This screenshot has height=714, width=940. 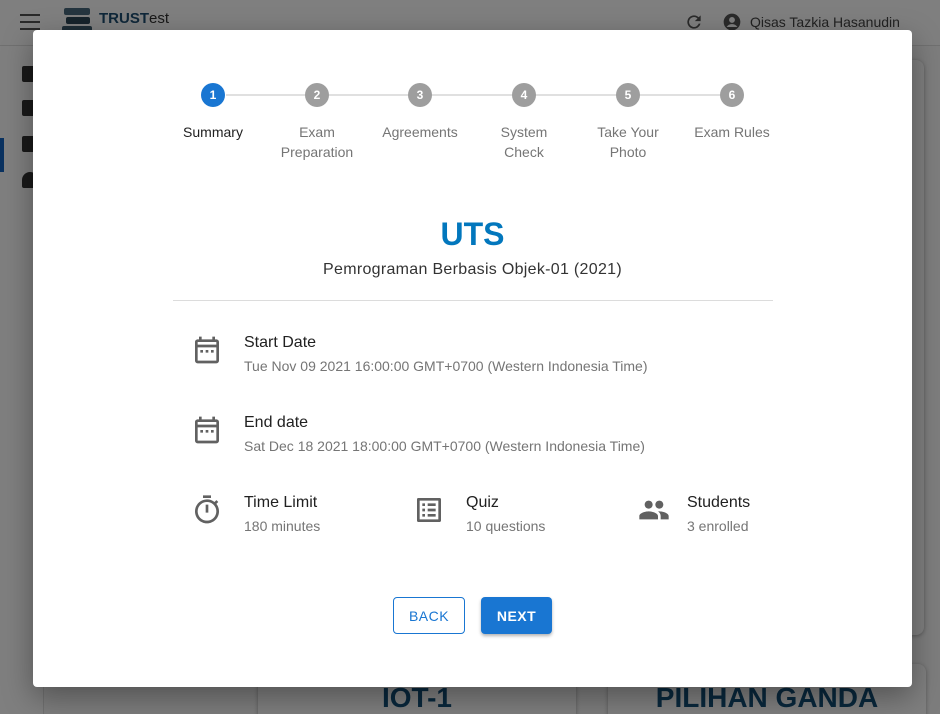 I want to click on step-exam-preparation: 2 Exam Preparation, so click(x=317, y=122).